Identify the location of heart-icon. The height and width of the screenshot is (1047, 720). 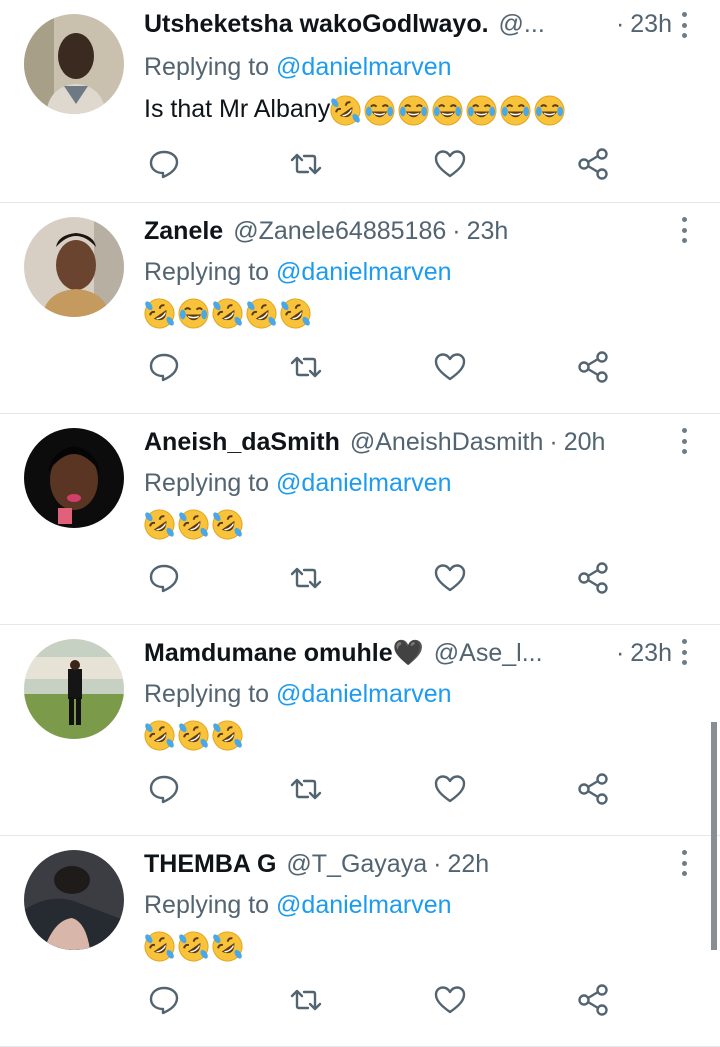
(450, 1000).